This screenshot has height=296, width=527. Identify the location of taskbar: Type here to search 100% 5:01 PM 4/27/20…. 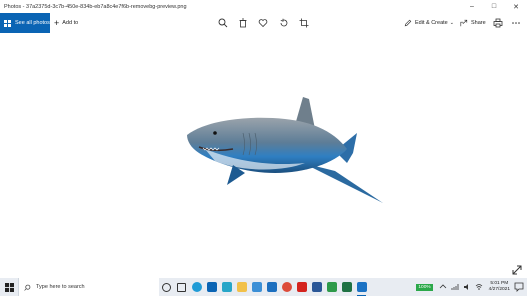
(263, 287).